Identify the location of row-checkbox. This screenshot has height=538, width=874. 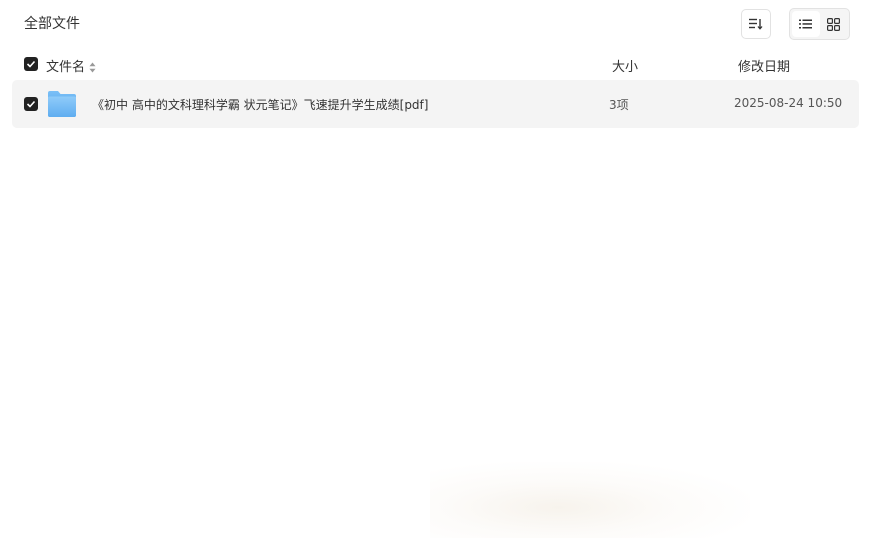
(31, 104).